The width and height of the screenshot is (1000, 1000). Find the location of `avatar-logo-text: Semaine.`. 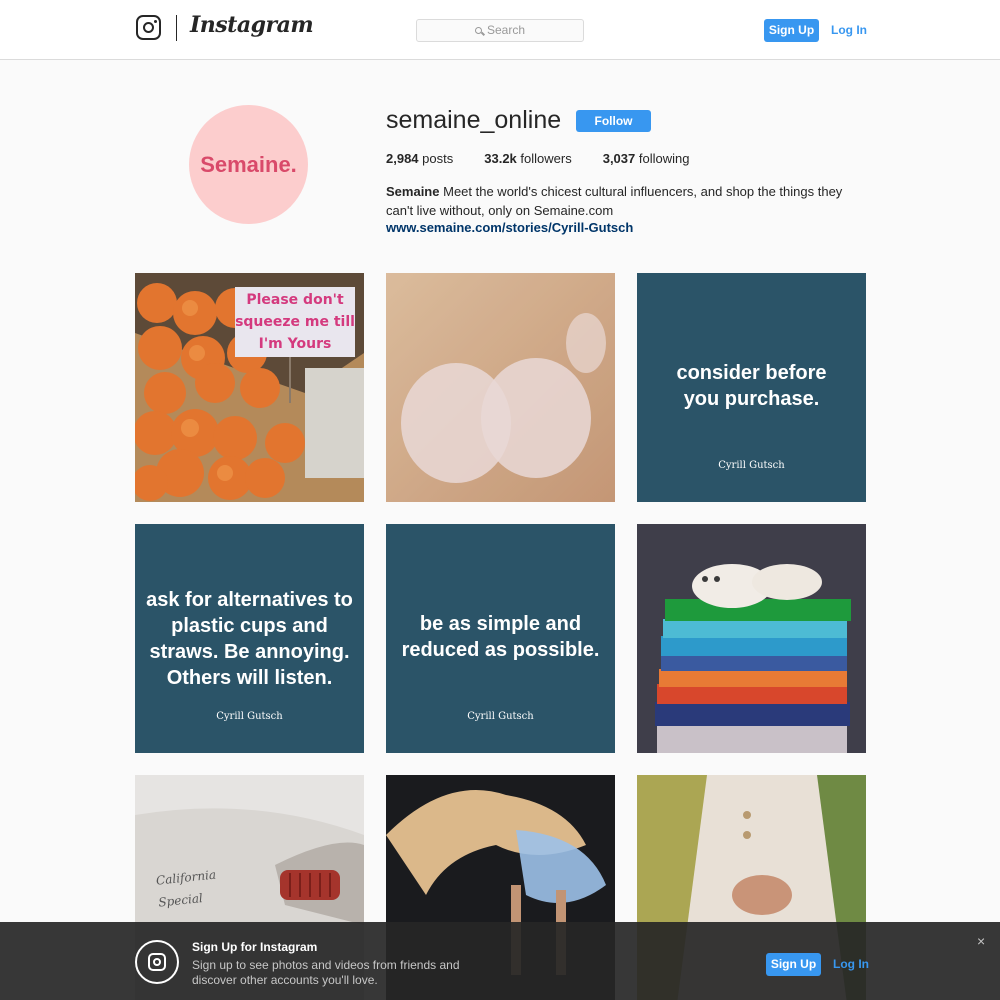

avatar-logo-text: Semaine. is located at coordinates (248, 164).